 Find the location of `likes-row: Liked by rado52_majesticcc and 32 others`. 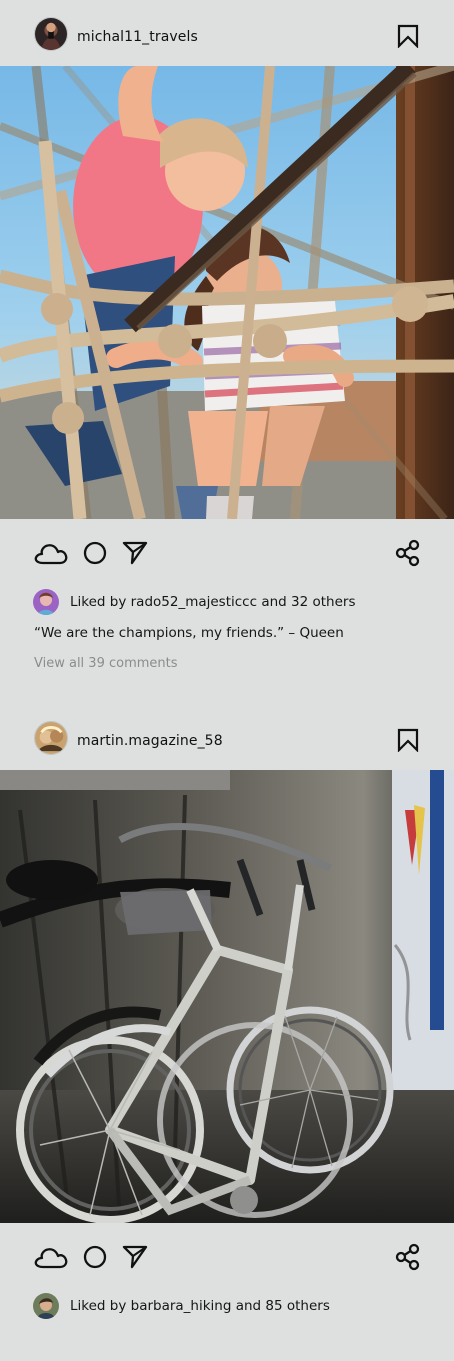

likes-row: Liked by rado52_majesticcc and 32 others is located at coordinates (227, 606).